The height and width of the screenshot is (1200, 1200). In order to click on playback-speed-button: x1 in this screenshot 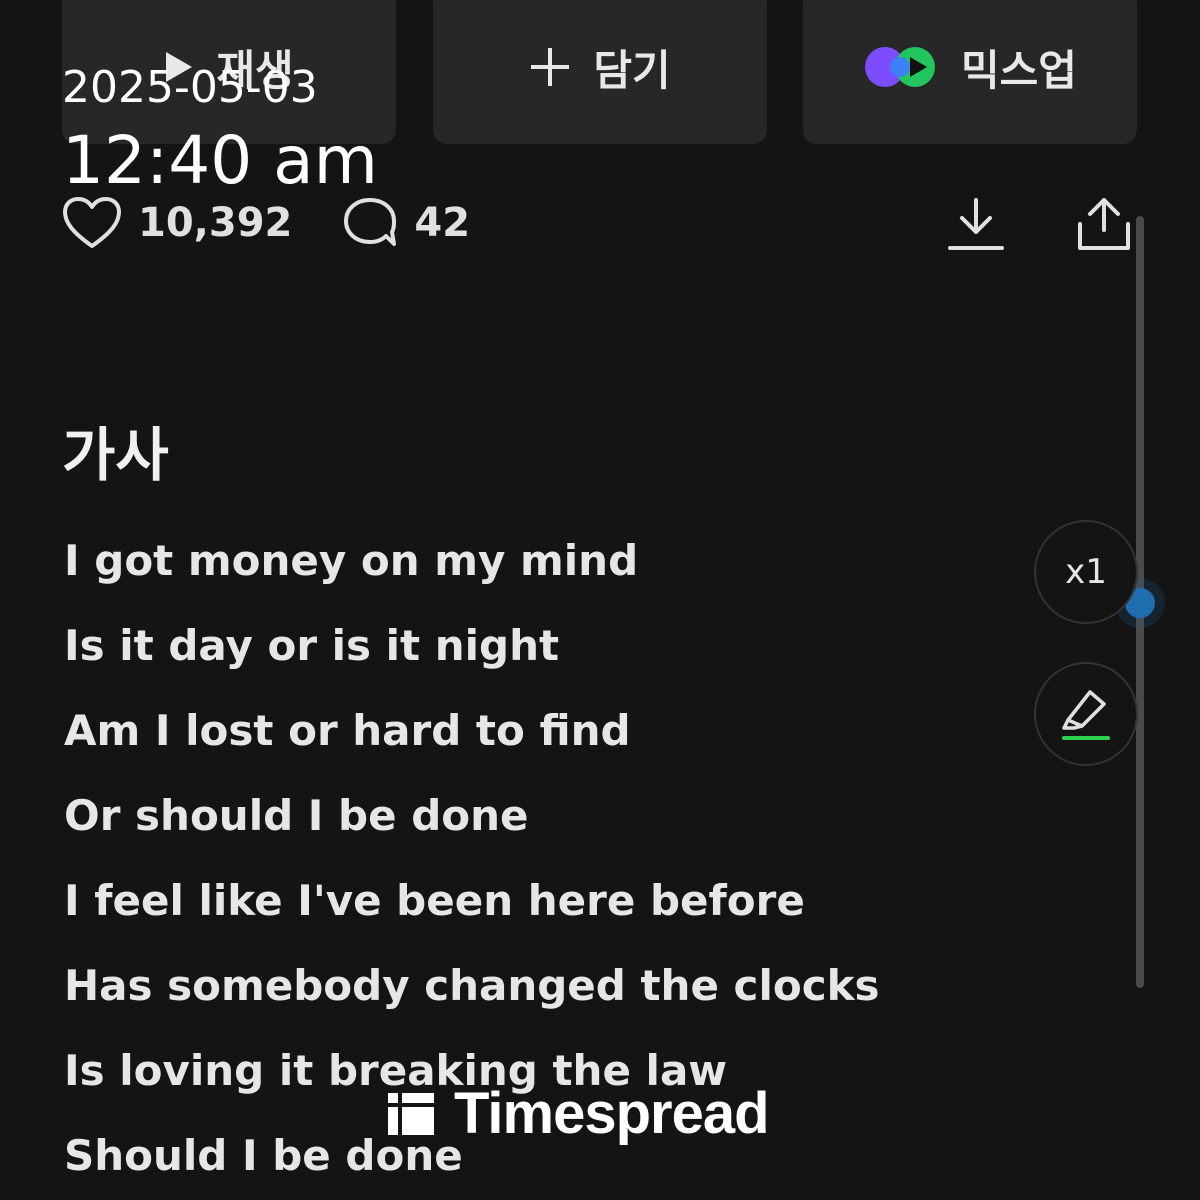, I will do `click(1086, 572)`.